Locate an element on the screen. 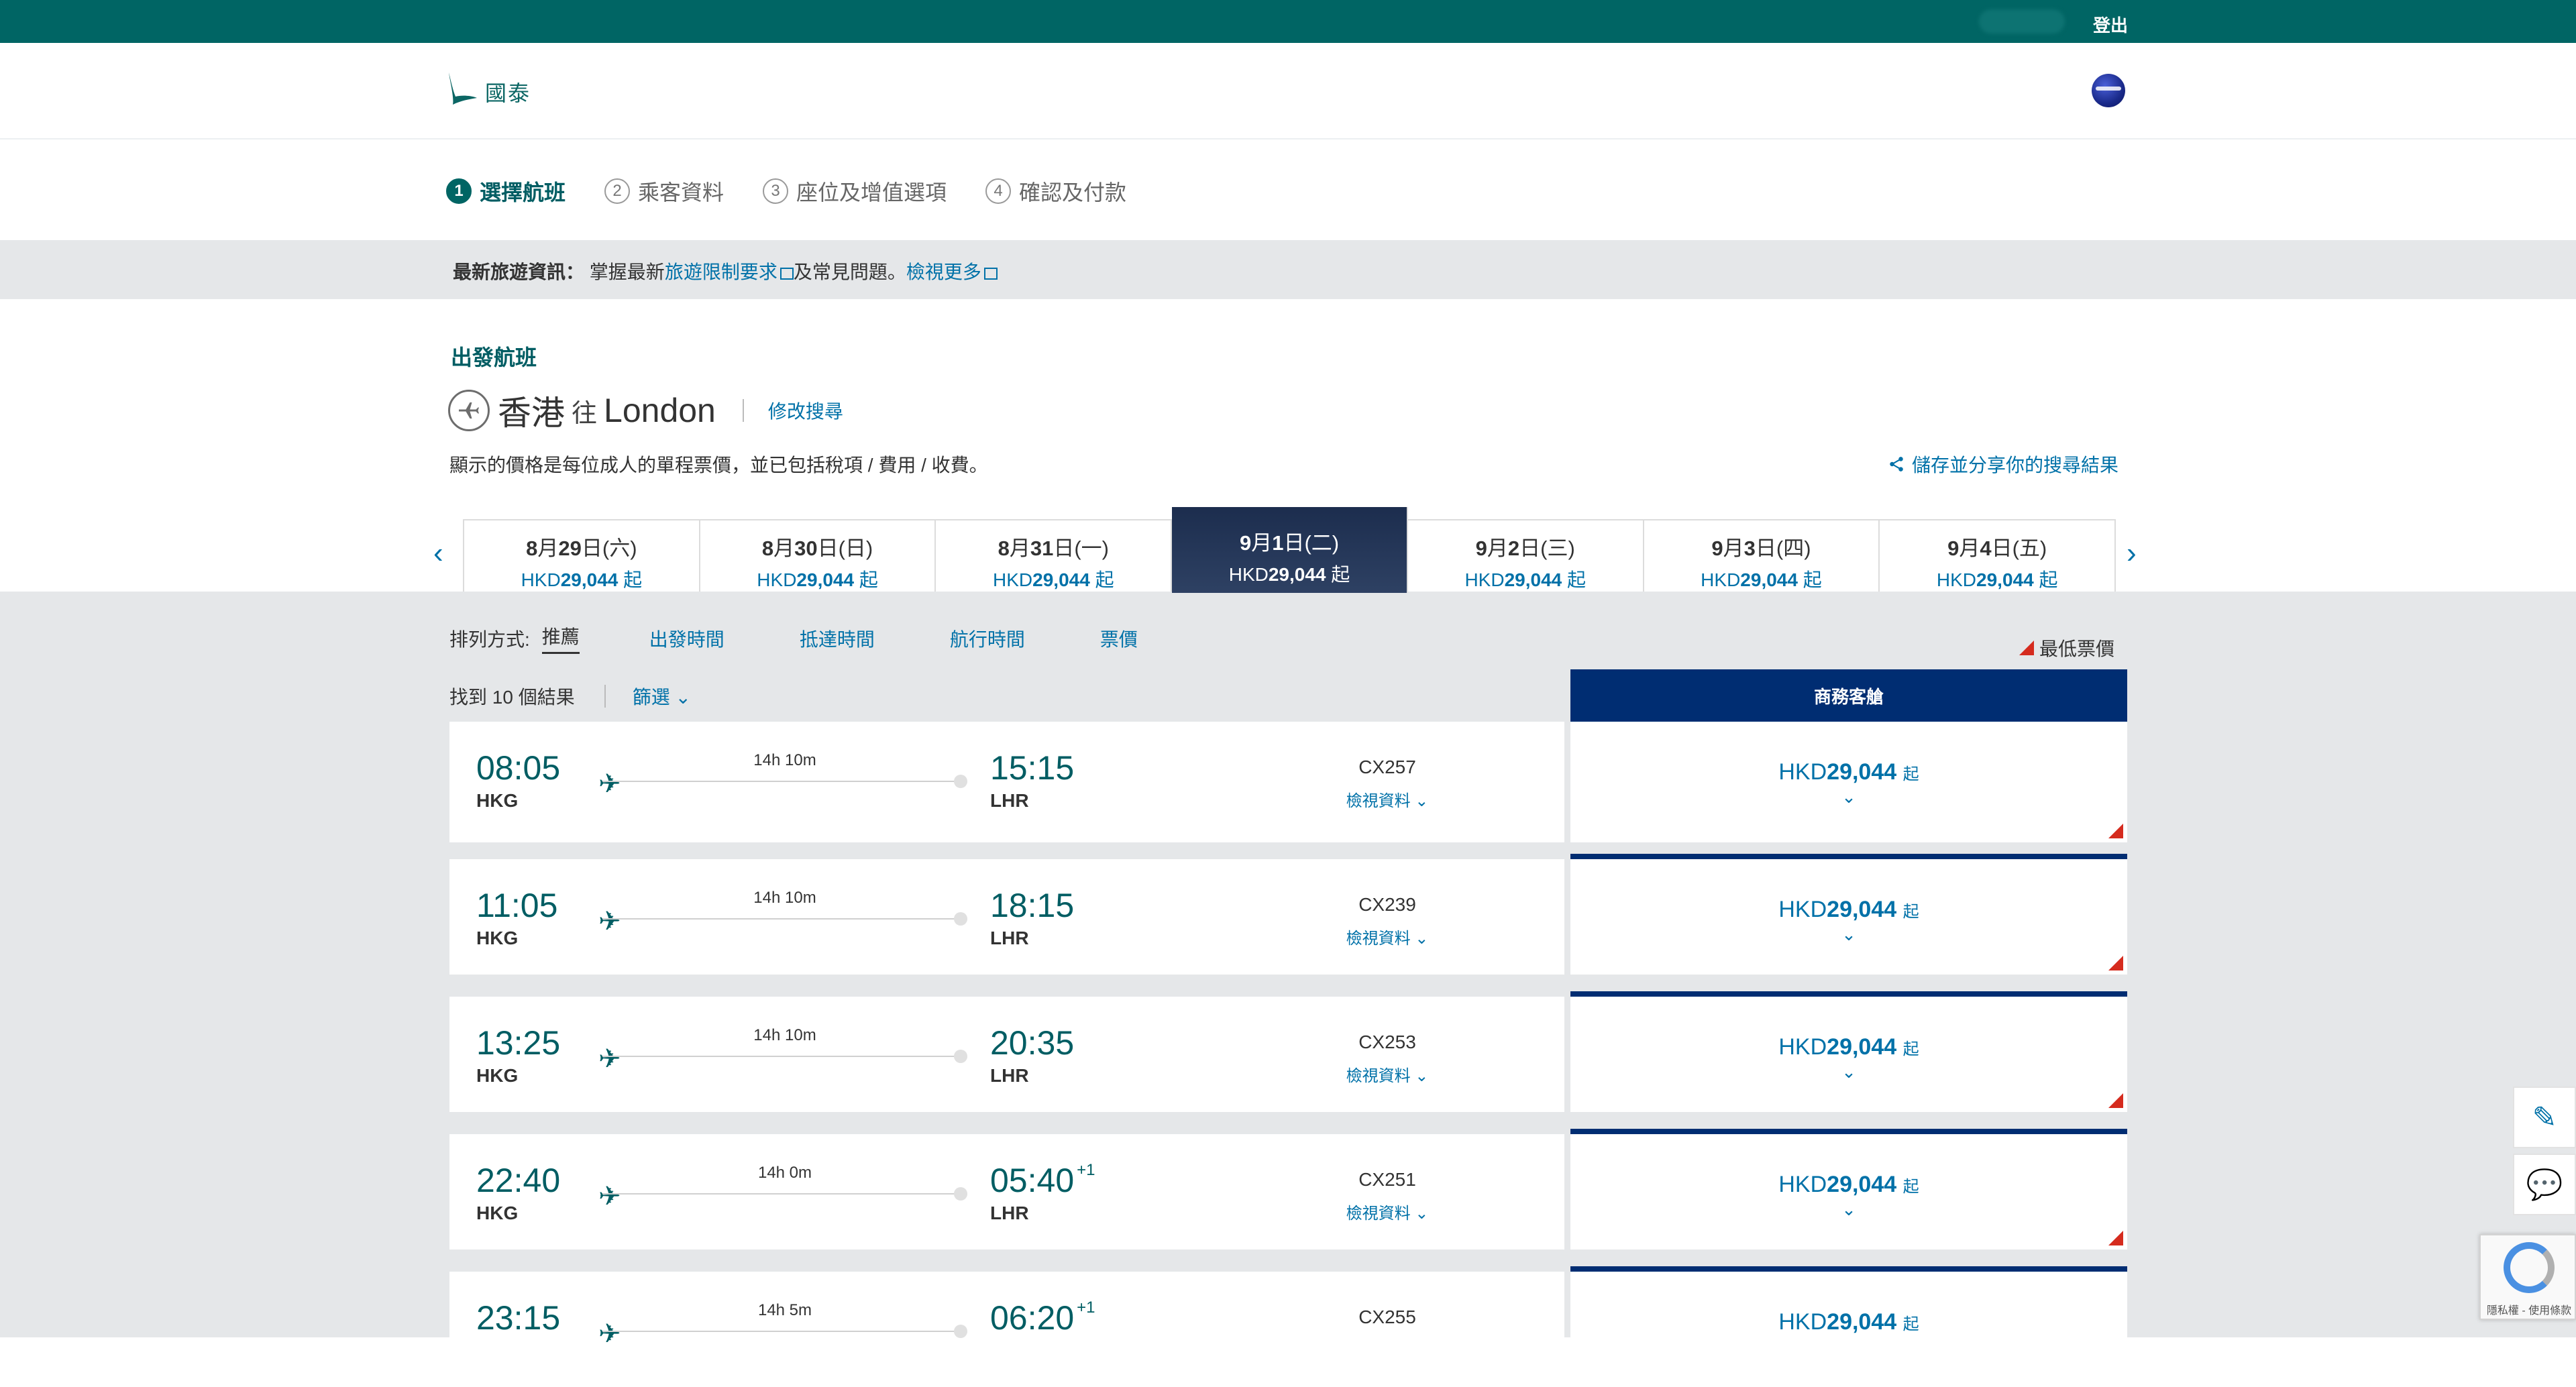 The image size is (2576, 1387). user-name-blurred is located at coordinates (2022, 21).